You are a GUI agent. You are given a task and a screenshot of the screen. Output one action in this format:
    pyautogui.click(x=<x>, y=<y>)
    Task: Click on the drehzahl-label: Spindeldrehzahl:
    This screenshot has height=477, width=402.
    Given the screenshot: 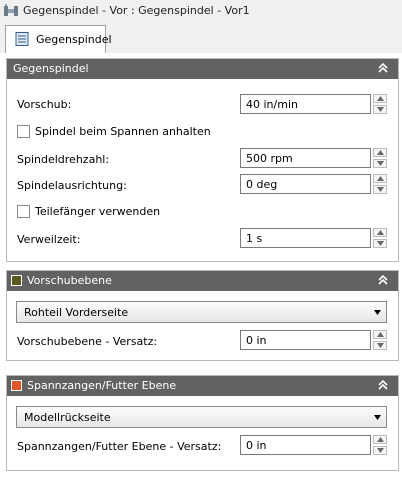 What is the action you would take?
    pyautogui.click(x=63, y=159)
    